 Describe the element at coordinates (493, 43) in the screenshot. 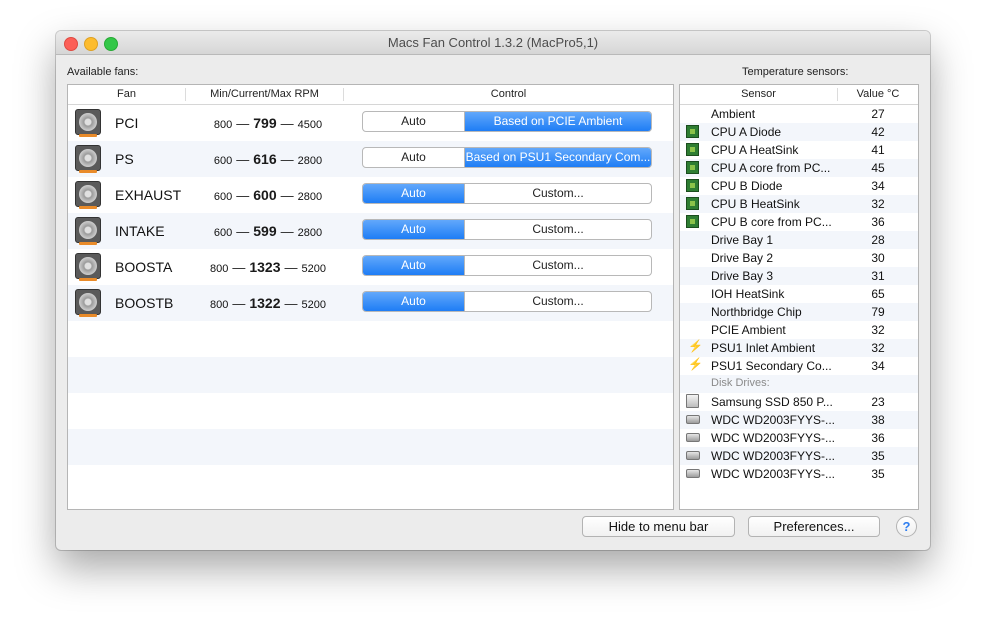

I see `title-bar: Macs Fan Control 1.3.2 (MacPro5,1)` at that location.